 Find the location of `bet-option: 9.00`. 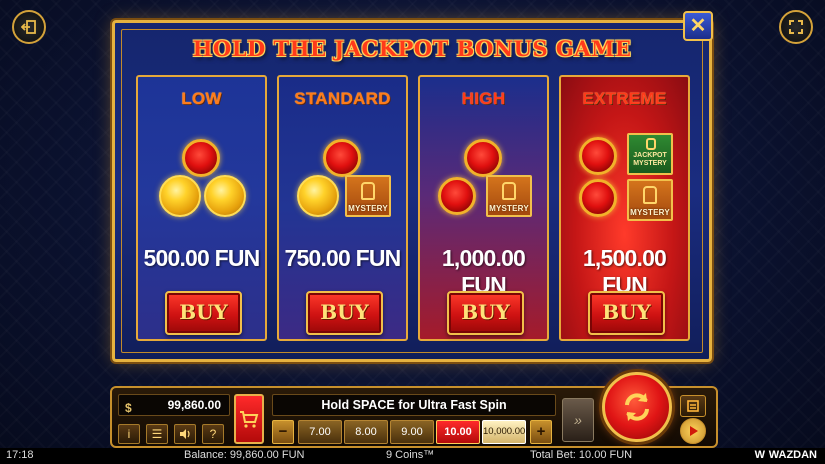

bet-option: 9.00 is located at coordinates (412, 432).